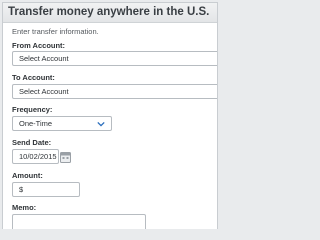 Image resolution: width=320 pixels, height=240 pixels. I want to click on from-account-select: Select Account, so click(114, 58).